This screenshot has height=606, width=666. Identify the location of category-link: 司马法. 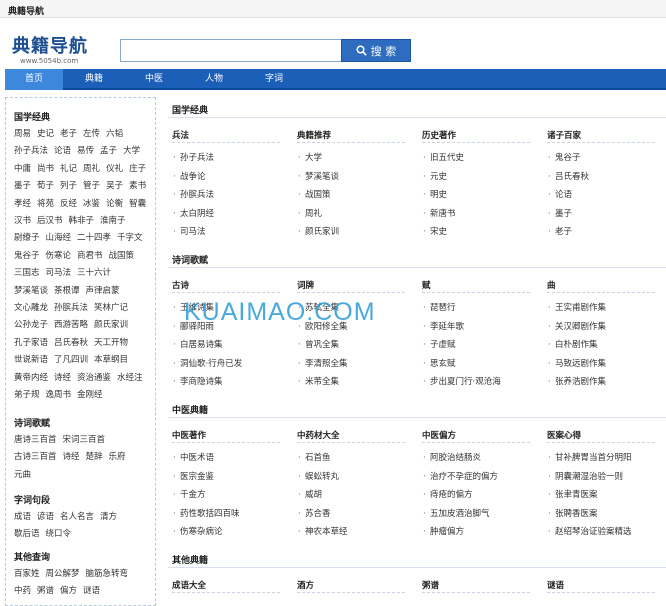
(229, 232).